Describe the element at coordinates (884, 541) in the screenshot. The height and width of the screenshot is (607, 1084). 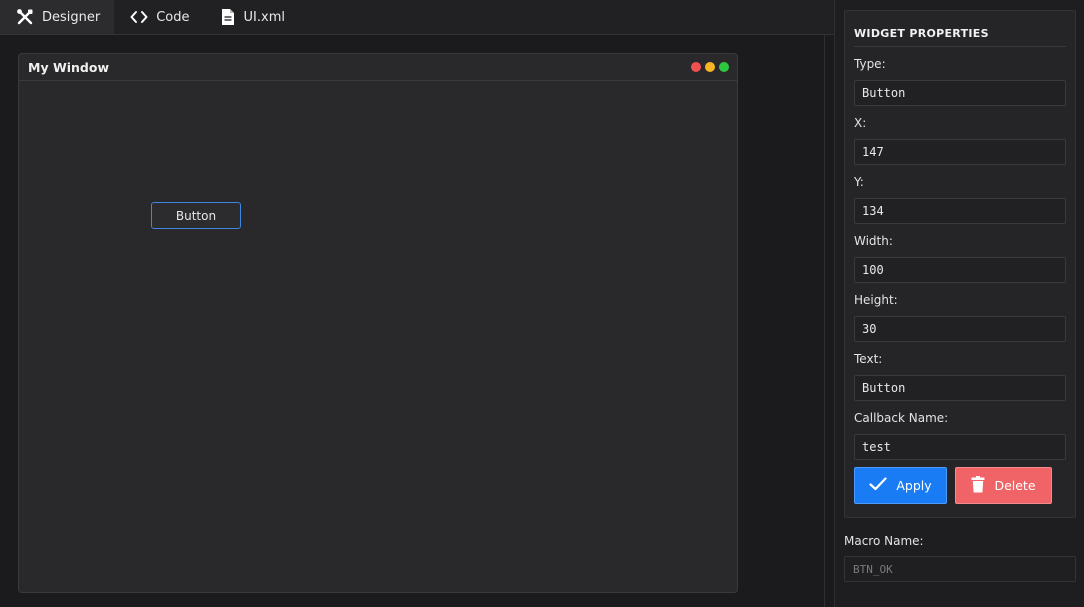
I see `macro-name-label: Macro Name:` at that location.